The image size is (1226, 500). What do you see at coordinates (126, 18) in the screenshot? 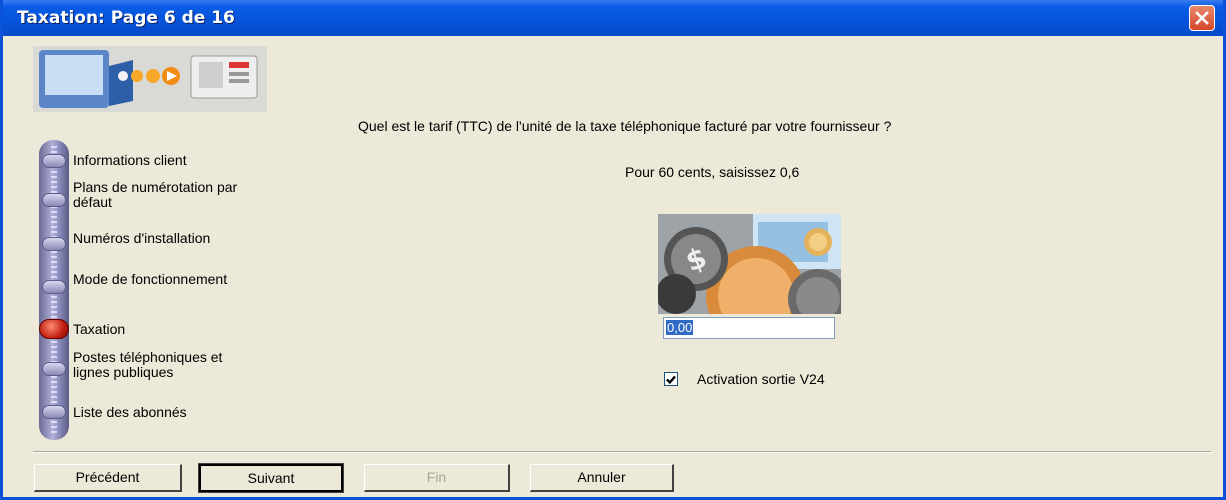
I see `window-title: Taxation: Page 6 de 16` at bounding box center [126, 18].